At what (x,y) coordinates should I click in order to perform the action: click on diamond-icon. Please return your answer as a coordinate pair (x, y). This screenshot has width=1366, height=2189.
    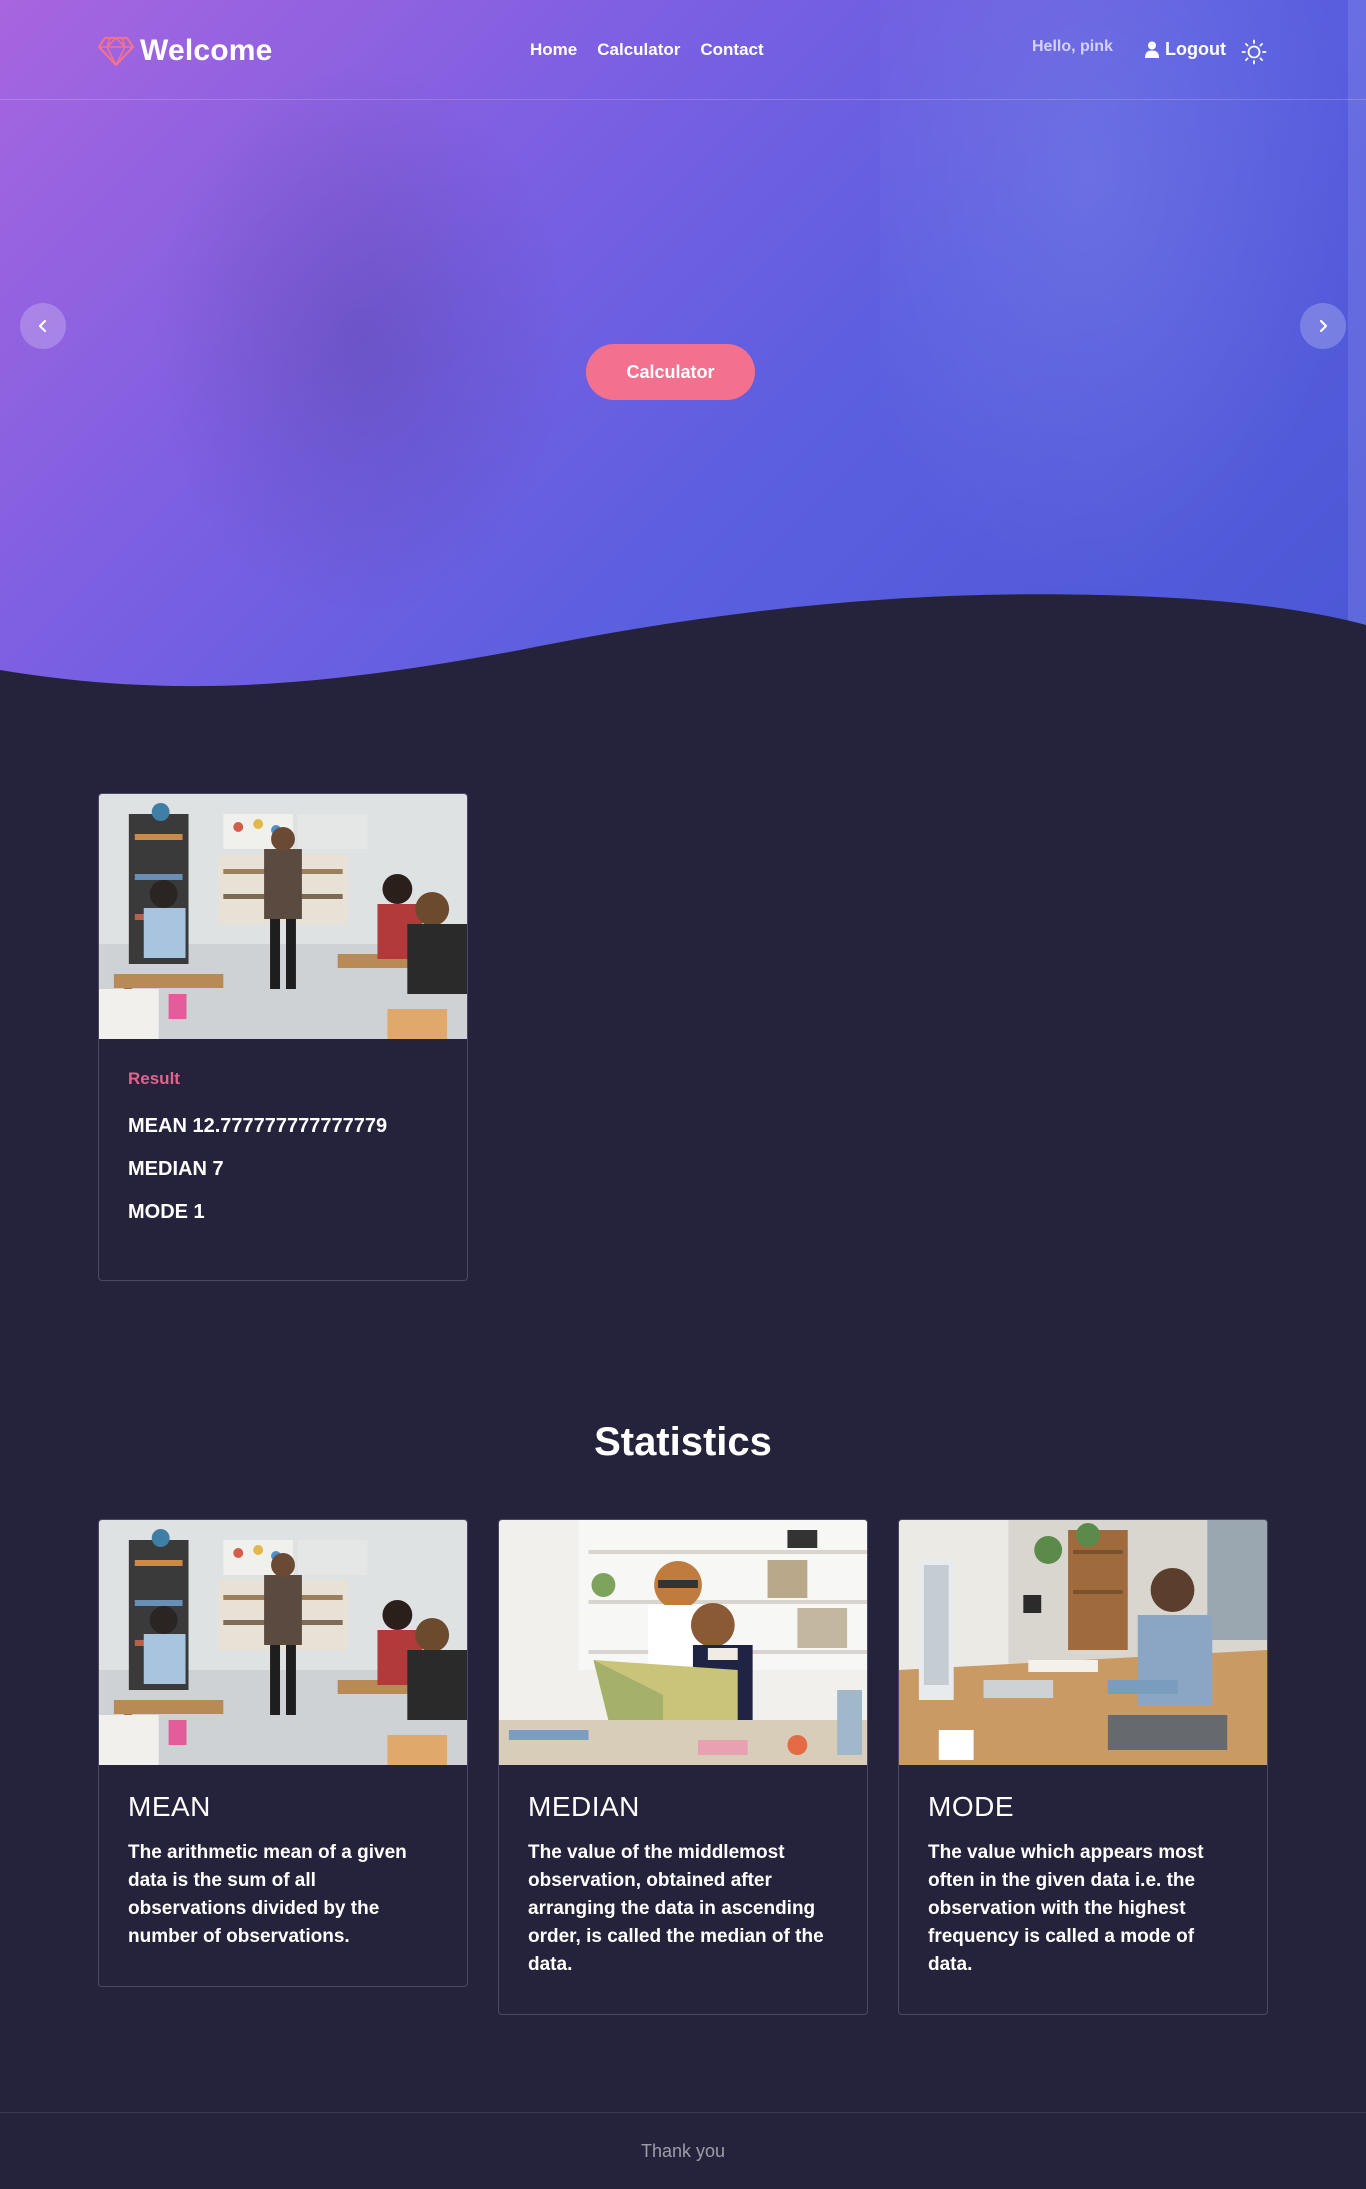
    Looking at the image, I should click on (116, 51).